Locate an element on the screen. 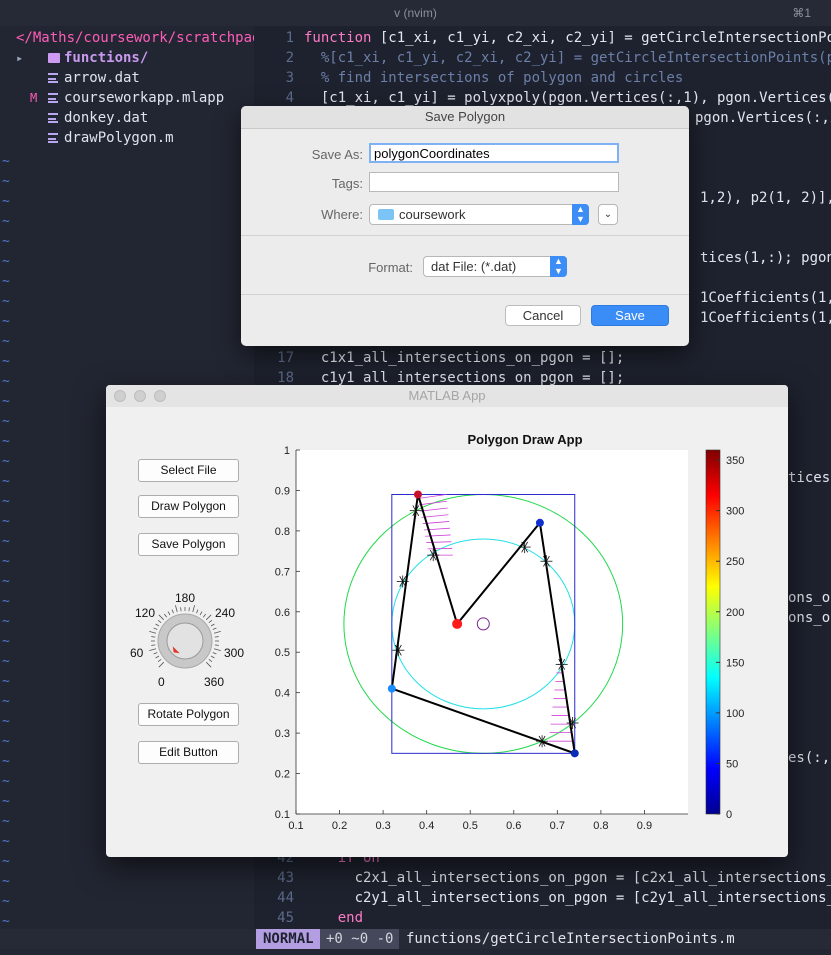 The height and width of the screenshot is (955, 831). file-icon is located at coordinates (53, 138).